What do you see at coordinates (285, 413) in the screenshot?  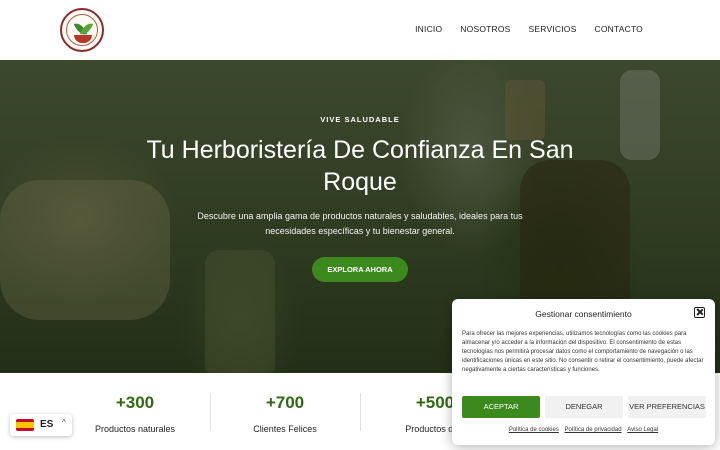 I see `stat-clients: +700 Clientes Felices` at bounding box center [285, 413].